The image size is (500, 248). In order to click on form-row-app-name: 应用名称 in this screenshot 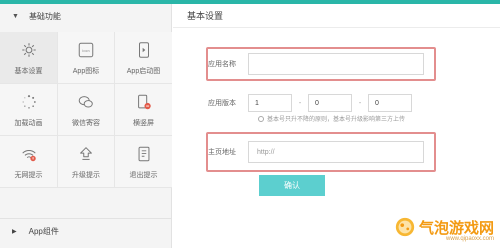, I will do `click(306, 64)`.